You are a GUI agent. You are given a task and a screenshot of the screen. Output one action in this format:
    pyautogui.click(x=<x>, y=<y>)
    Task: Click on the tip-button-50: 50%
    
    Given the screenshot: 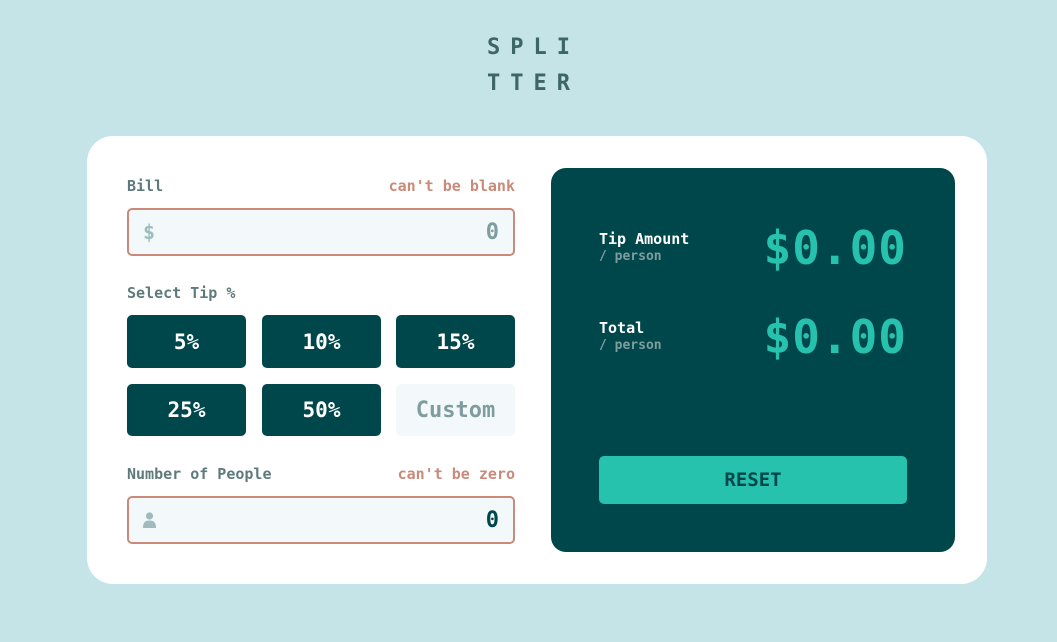 What is the action you would take?
    pyautogui.click(x=321, y=410)
    